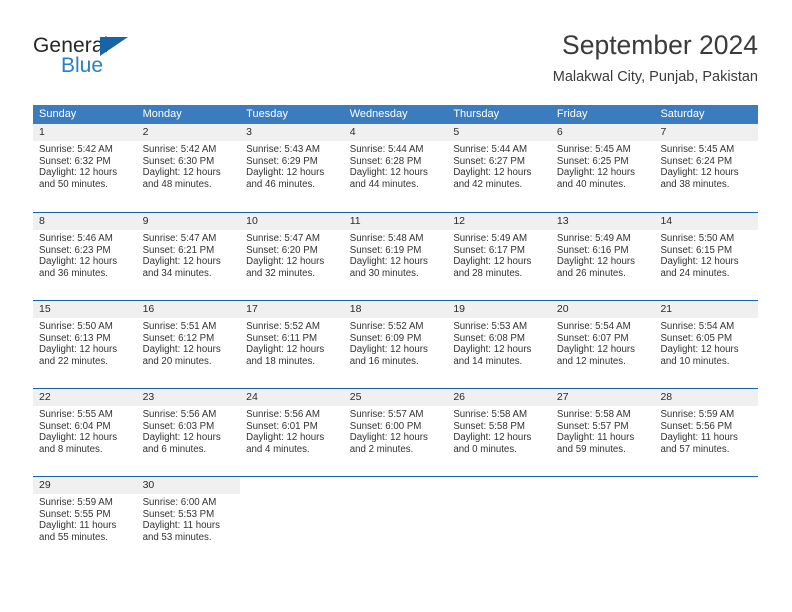 The height and width of the screenshot is (612, 792). I want to click on sunrise-text: Sunrise: 5:50 AM, so click(697, 238).